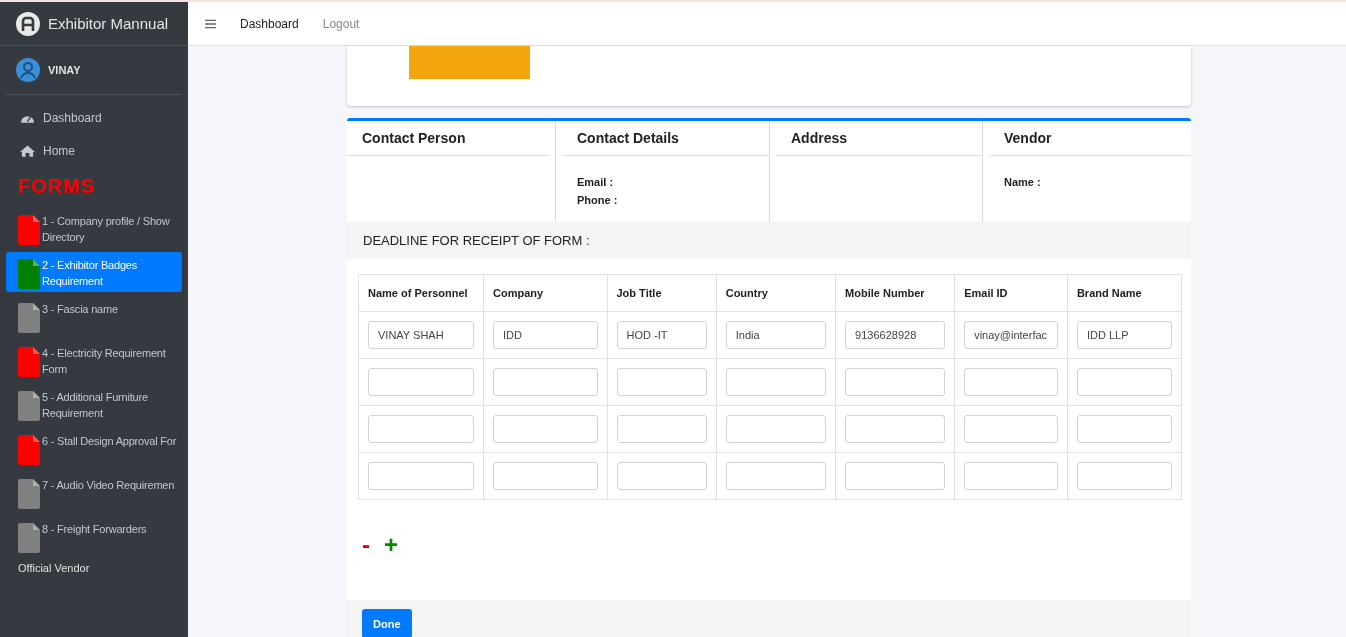 This screenshot has width=1346, height=637. Describe the element at coordinates (28, 23) in the screenshot. I see `logo-icon` at that location.